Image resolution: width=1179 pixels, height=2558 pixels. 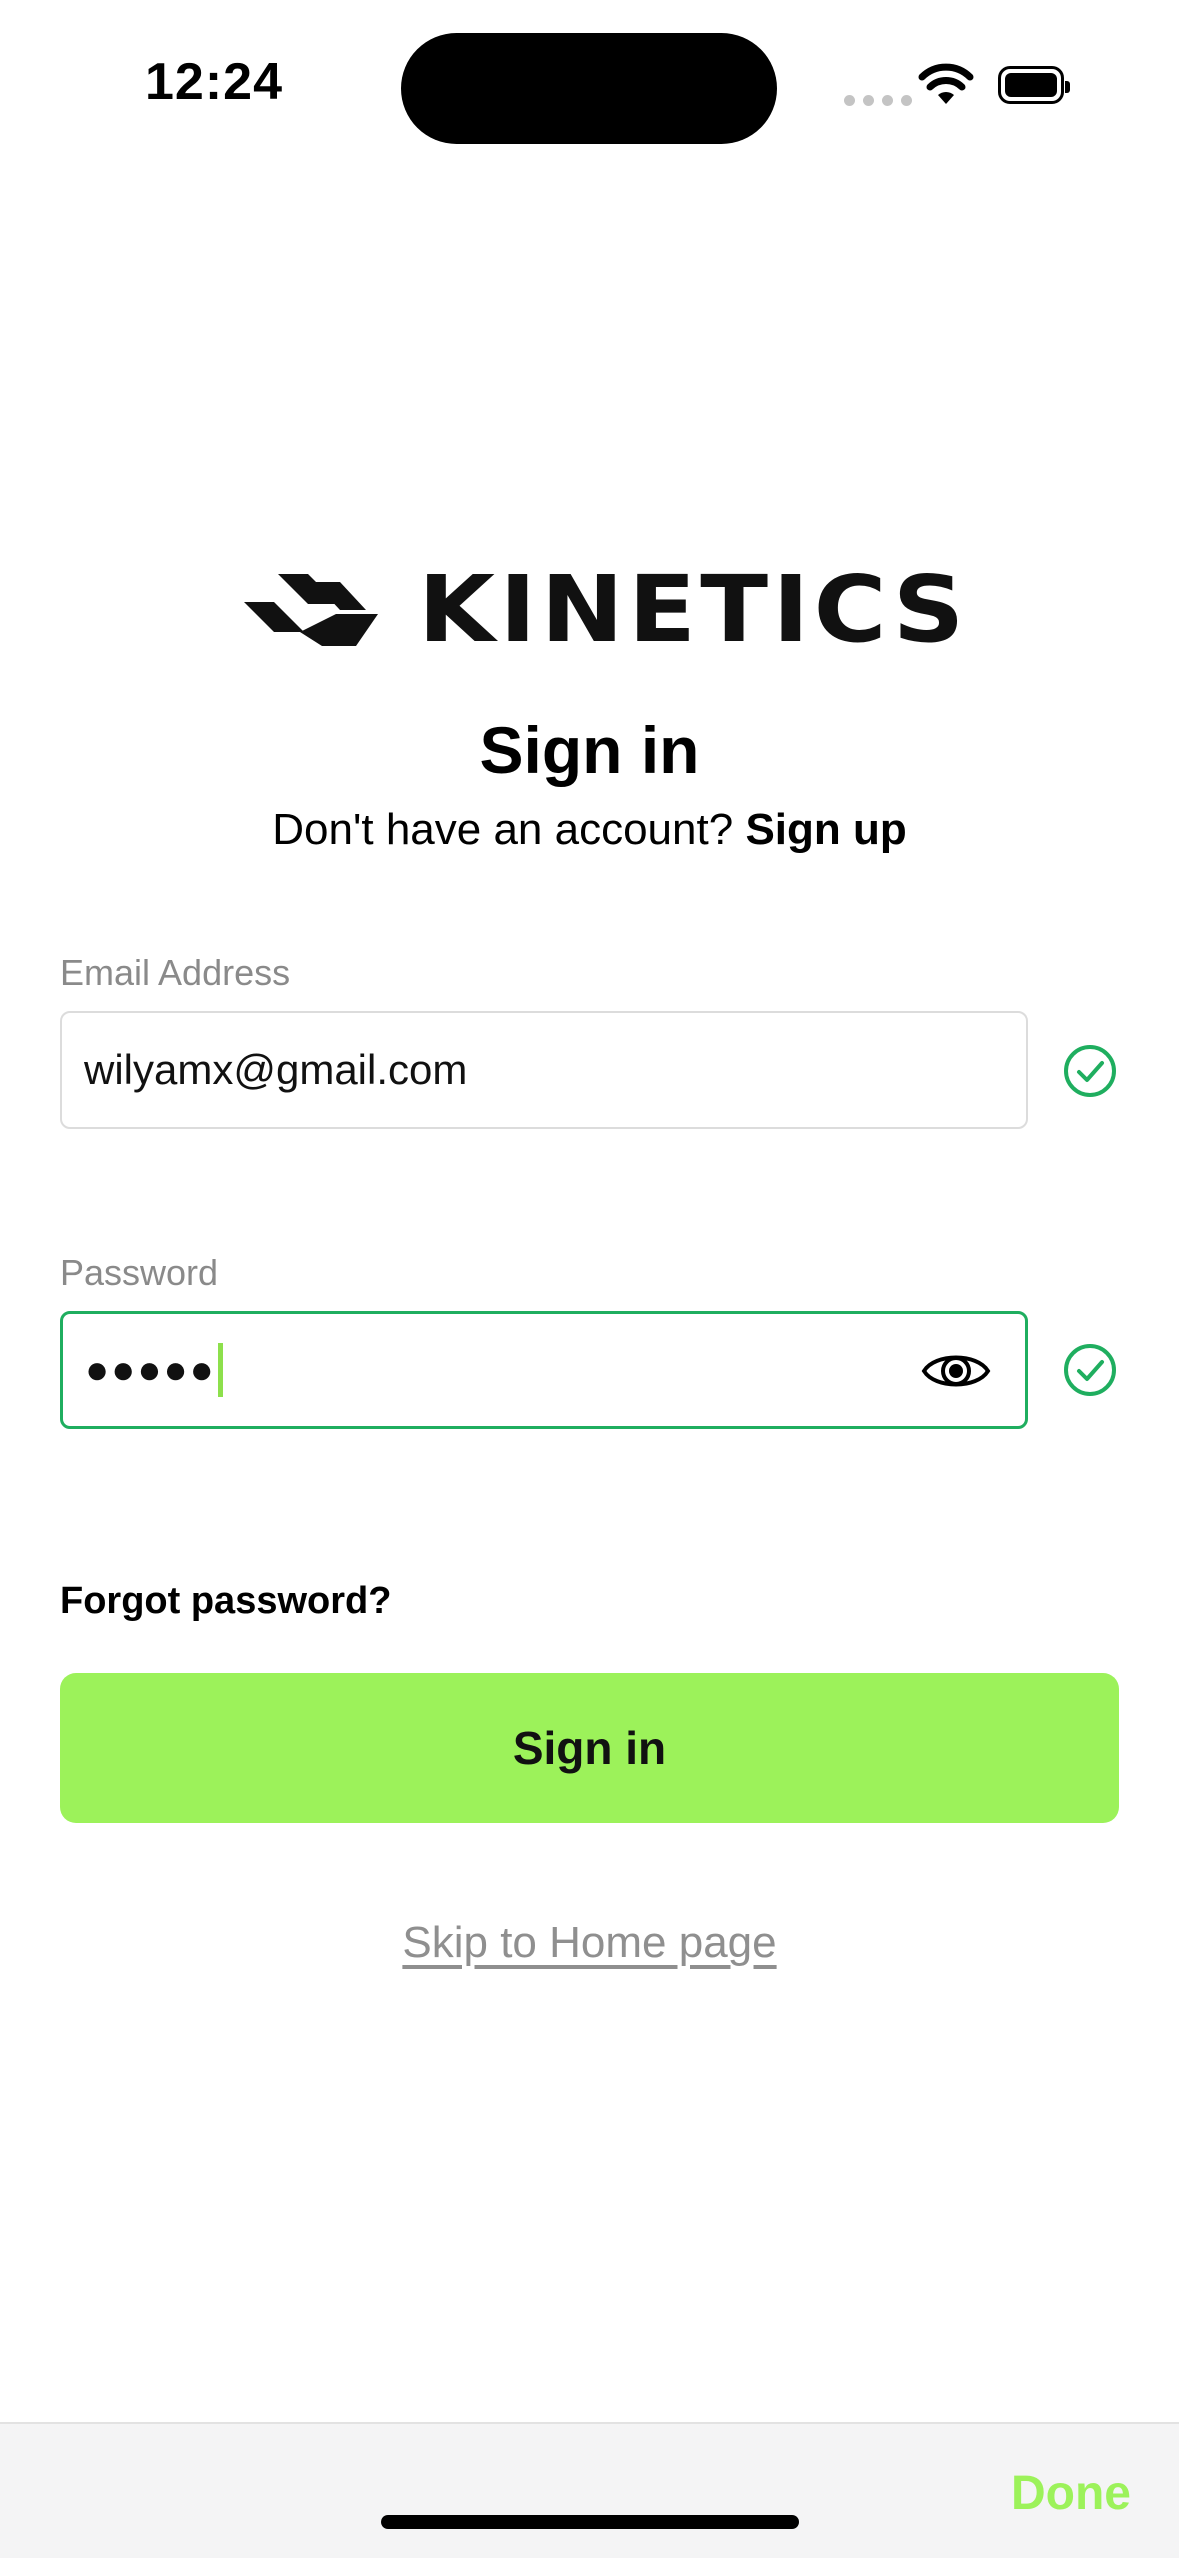 I want to click on battery-icon, so click(x=1034, y=85).